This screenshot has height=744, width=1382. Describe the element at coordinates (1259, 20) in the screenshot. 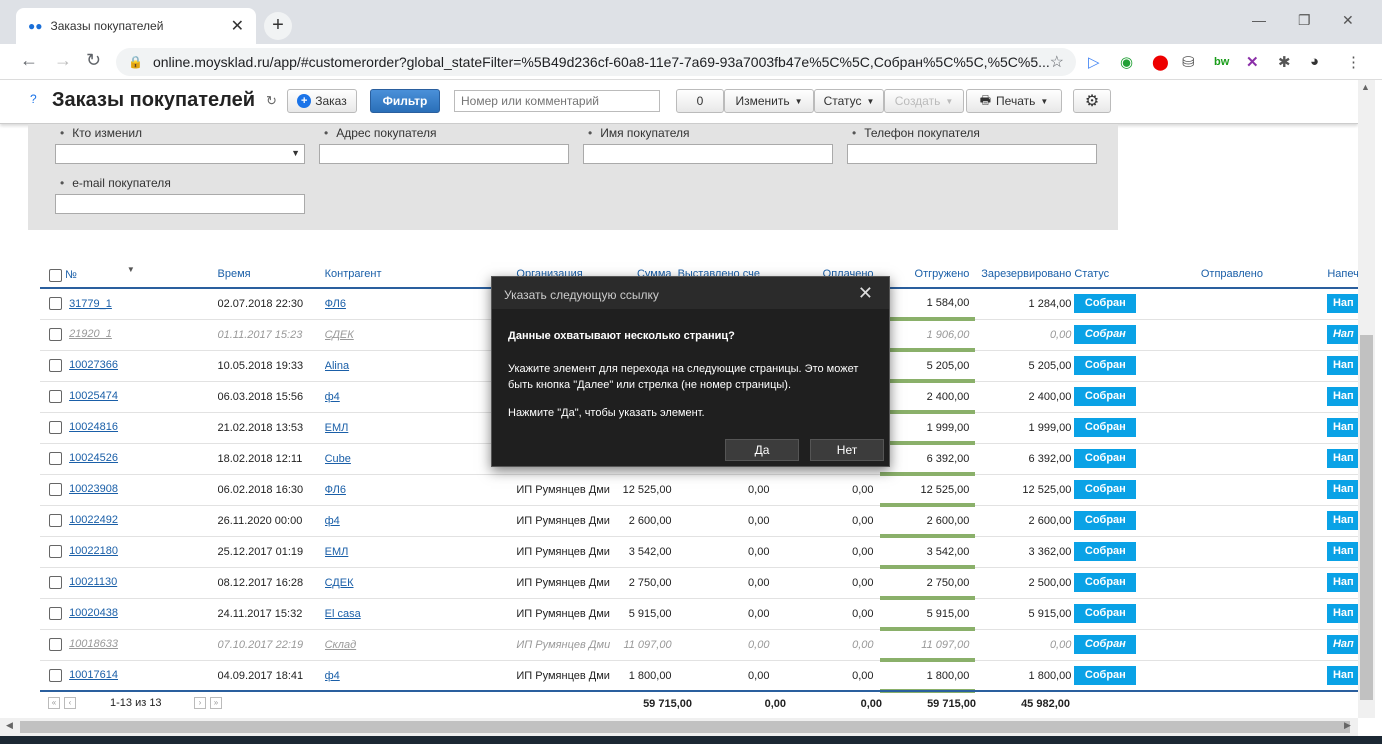

I see `minimize-icon: —` at that location.